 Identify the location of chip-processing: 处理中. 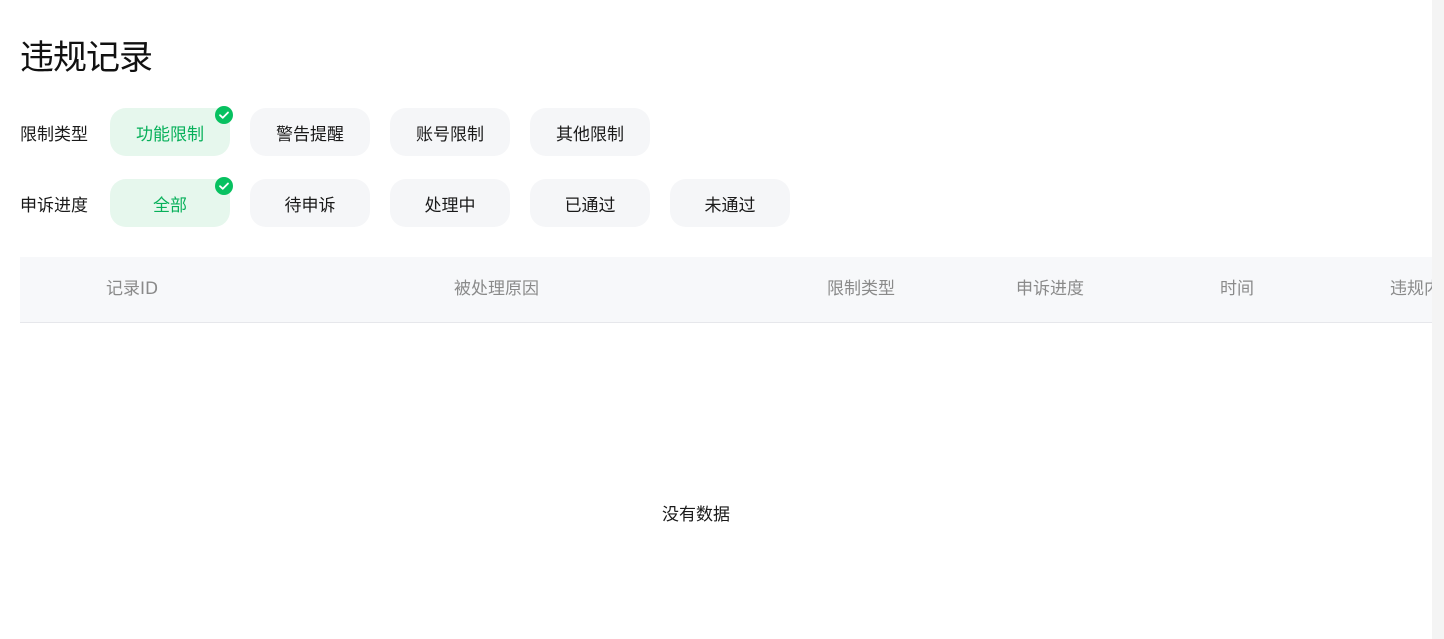
(450, 203).